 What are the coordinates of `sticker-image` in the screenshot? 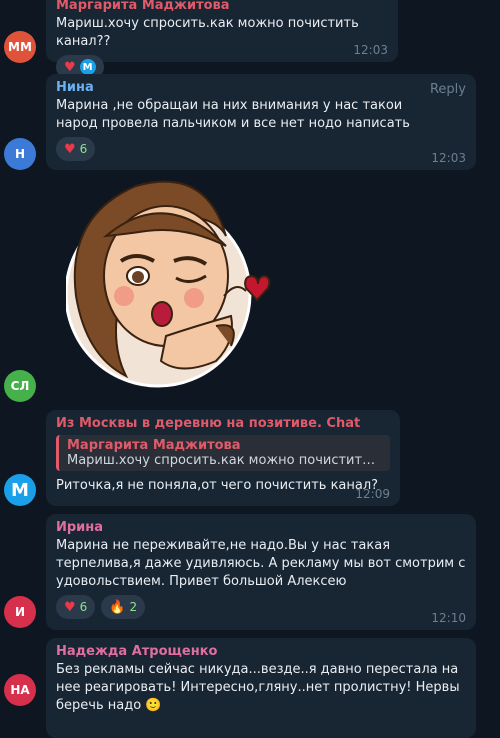 It's located at (167, 284).